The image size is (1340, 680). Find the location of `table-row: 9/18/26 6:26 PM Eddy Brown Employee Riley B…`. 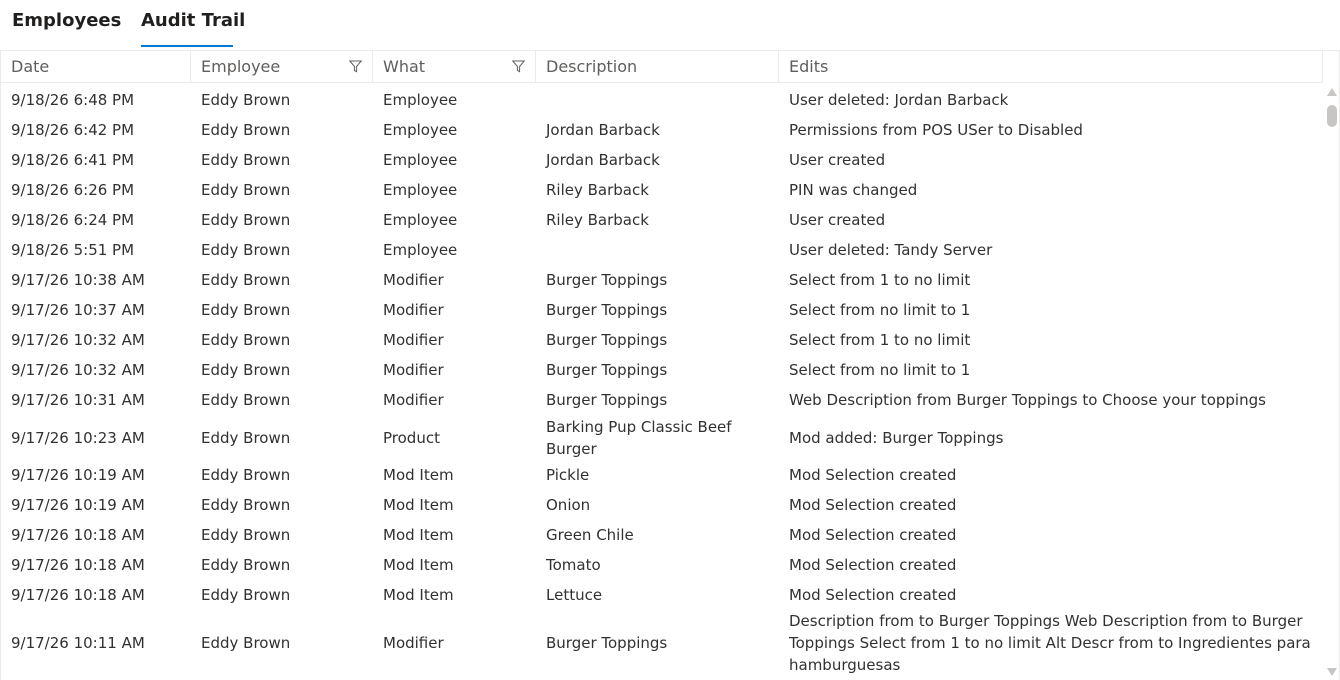

table-row: 9/18/26 6:26 PM Eddy Brown Employee Riley B… is located at coordinates (662, 190).